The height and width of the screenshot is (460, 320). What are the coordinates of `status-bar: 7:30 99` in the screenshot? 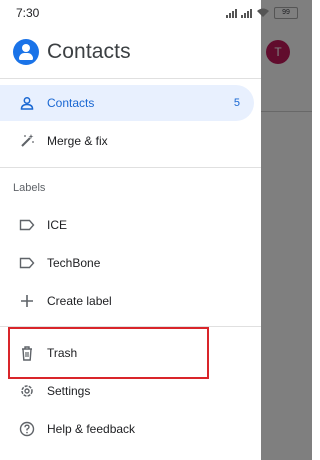 It's located at (156, 13).